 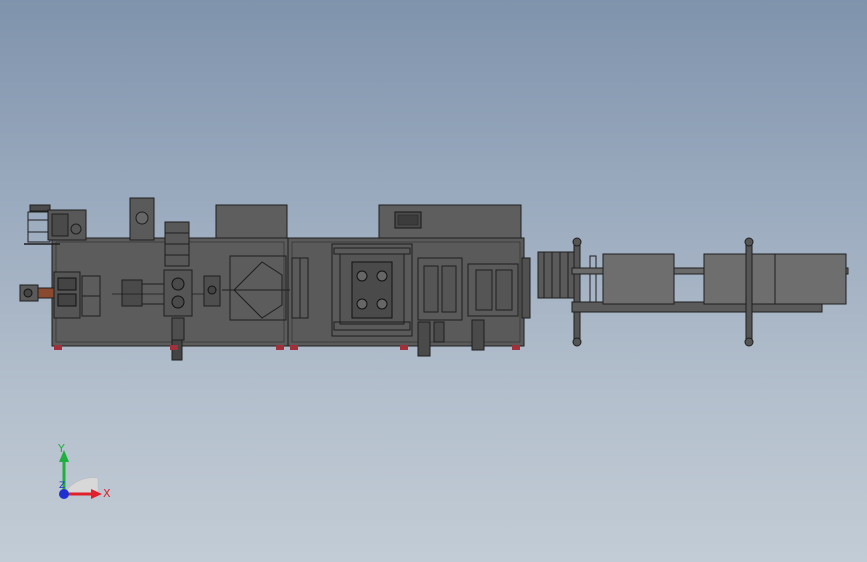 What do you see at coordinates (80, 474) in the screenshot?
I see `coordinate-triad` at bounding box center [80, 474].